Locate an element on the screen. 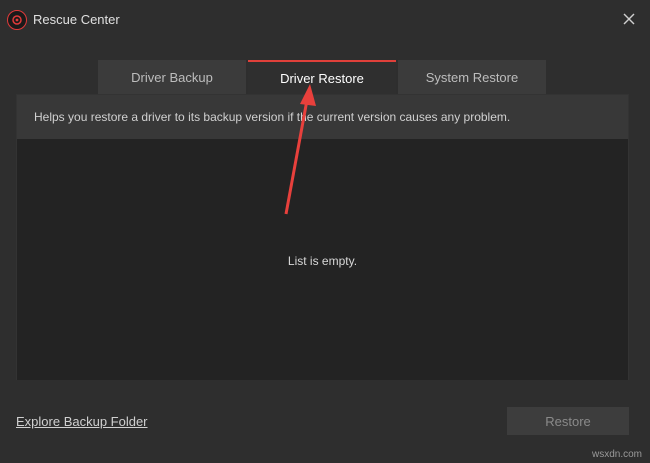 The image size is (650, 463). tab-driver-restore: Driver Restore is located at coordinates (322, 77).